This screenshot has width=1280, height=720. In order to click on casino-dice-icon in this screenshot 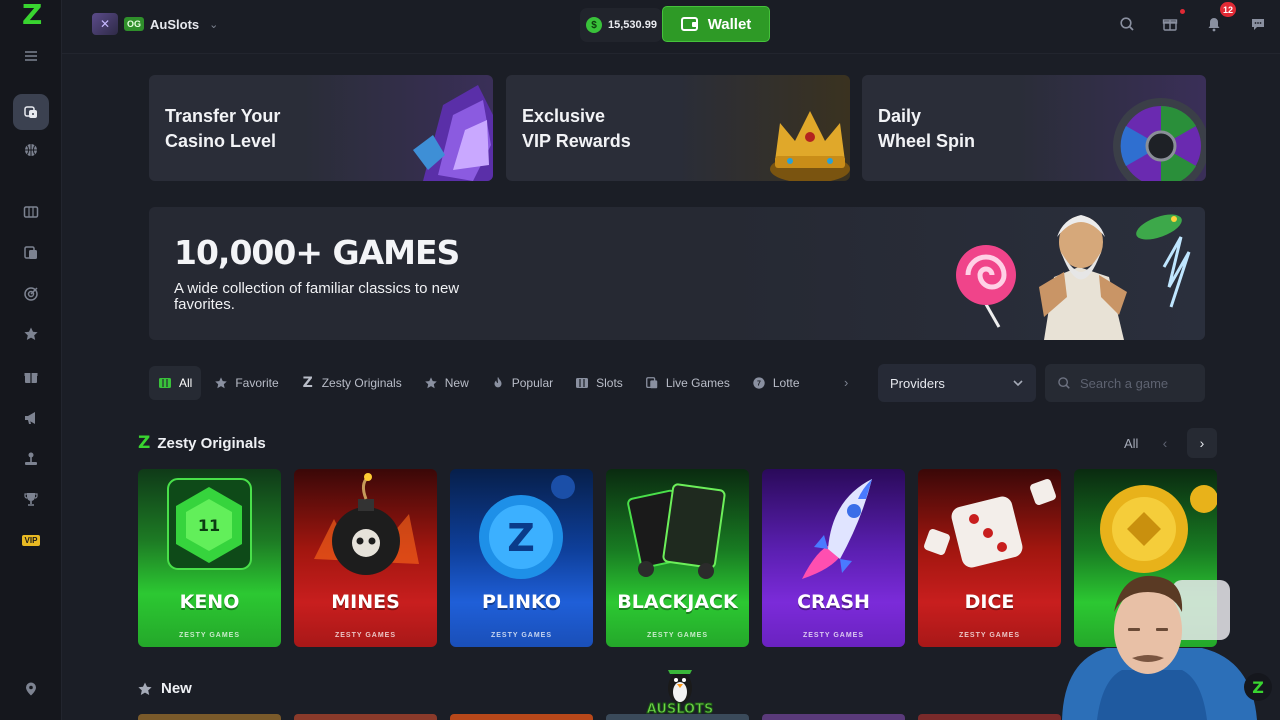, I will do `click(31, 112)`.